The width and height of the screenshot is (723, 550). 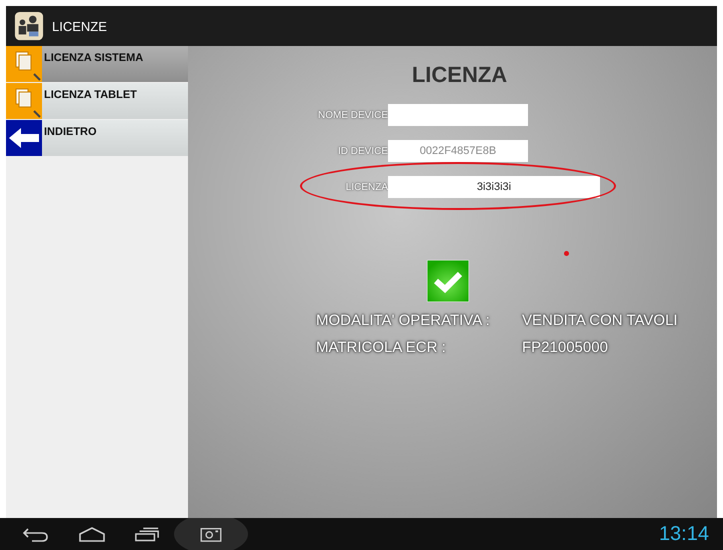 What do you see at coordinates (352, 115) in the screenshot?
I see `field-label: NOME DEVICE` at bounding box center [352, 115].